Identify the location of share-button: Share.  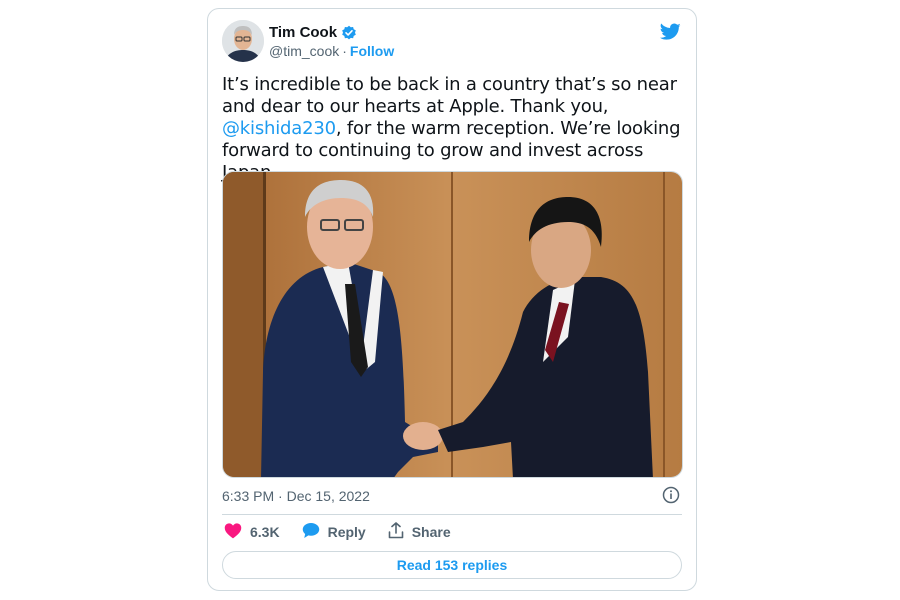
(419, 532).